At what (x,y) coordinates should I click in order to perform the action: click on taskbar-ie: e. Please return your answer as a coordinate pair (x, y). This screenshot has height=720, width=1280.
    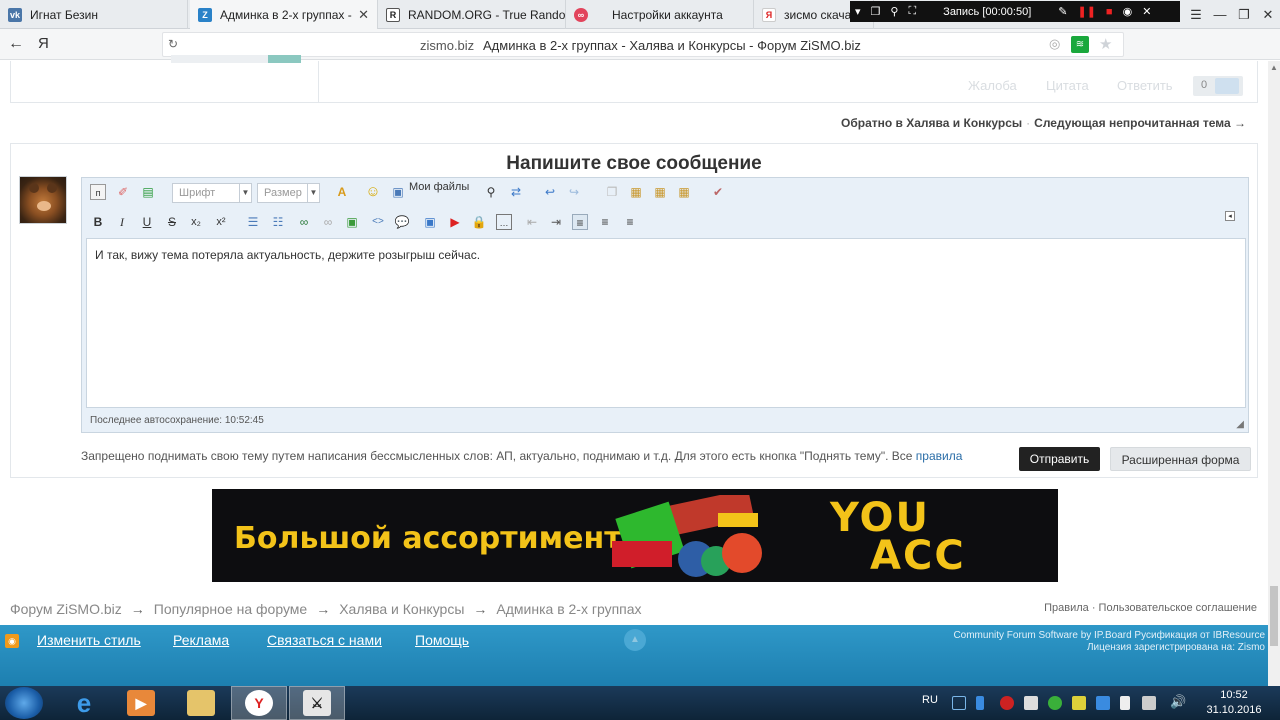
    Looking at the image, I should click on (84, 703).